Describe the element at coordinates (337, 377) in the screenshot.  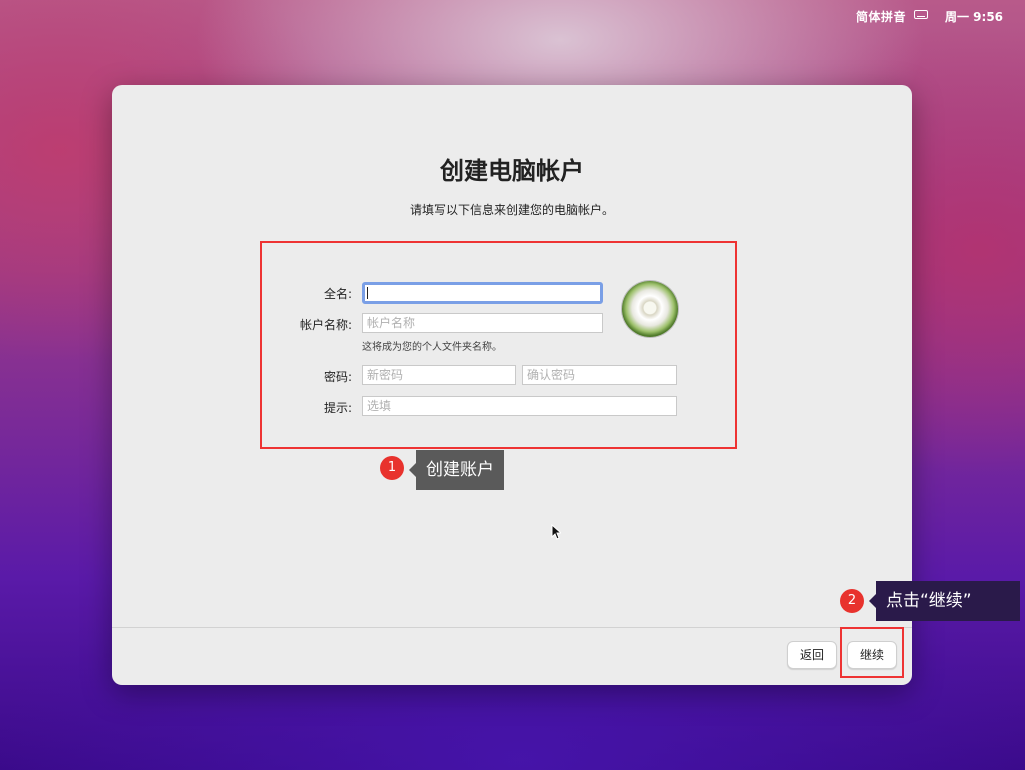
I see `password-label: 密码:` at that location.